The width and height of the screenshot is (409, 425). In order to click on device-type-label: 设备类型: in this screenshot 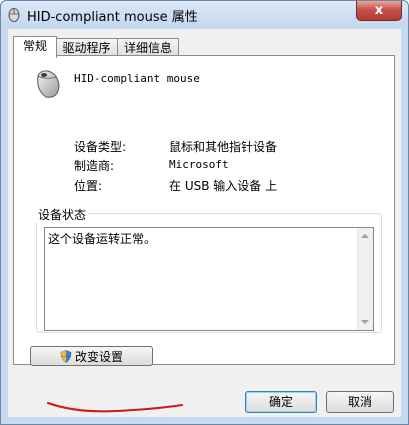, I will do `click(100, 147)`.